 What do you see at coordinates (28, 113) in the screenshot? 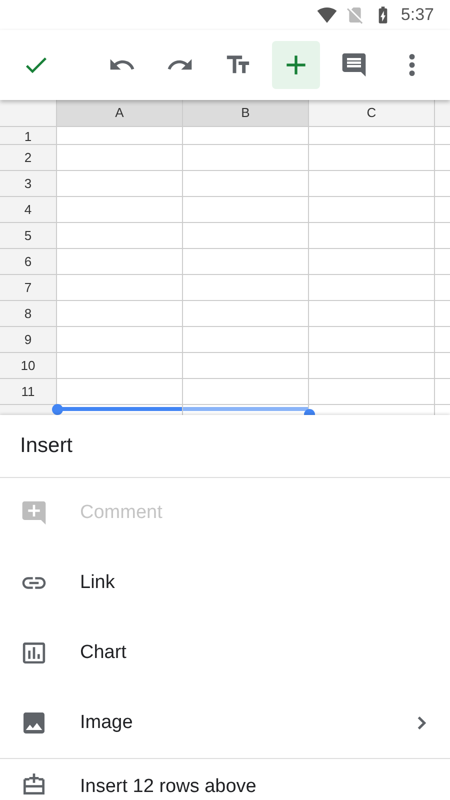
I see `corner-cell` at bounding box center [28, 113].